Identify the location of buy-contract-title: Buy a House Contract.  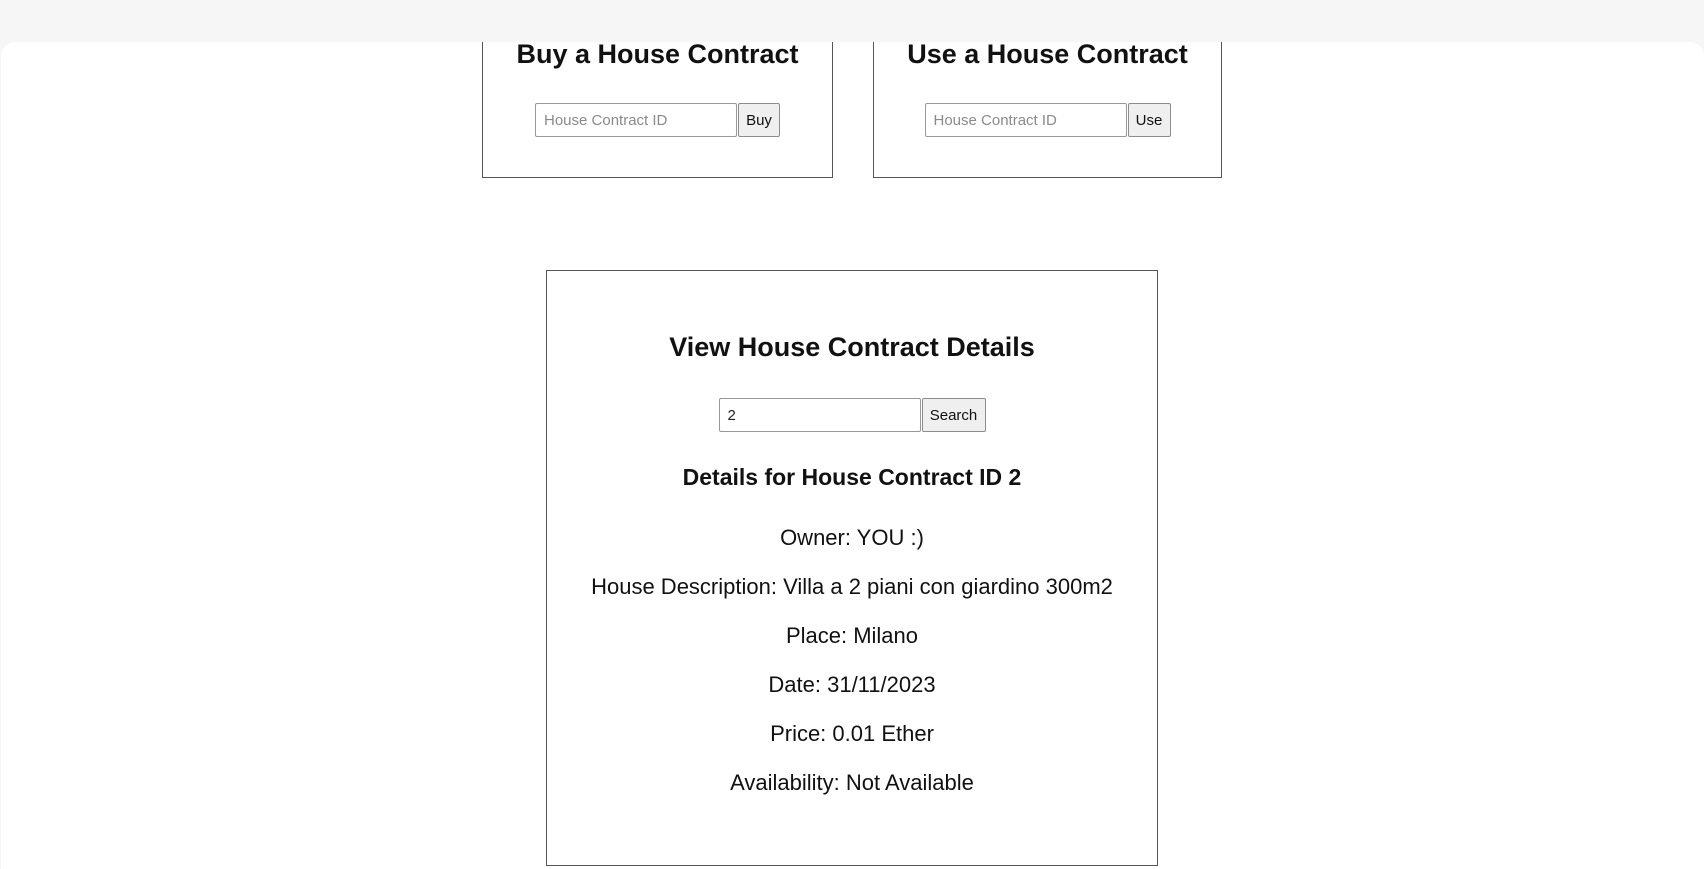
(657, 55).